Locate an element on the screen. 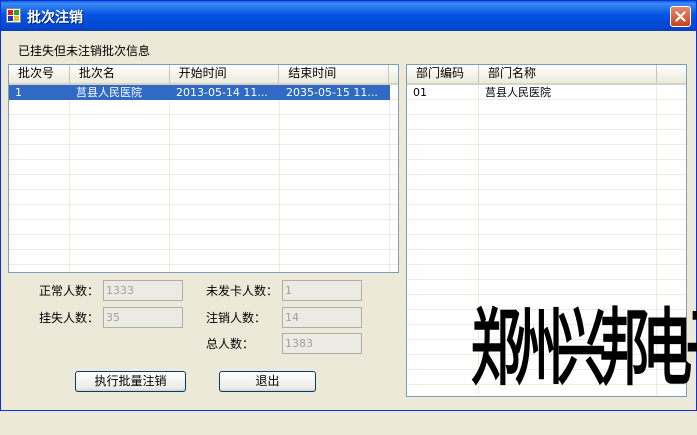 The height and width of the screenshot is (435, 697). app-window-icon is located at coordinates (13, 15).